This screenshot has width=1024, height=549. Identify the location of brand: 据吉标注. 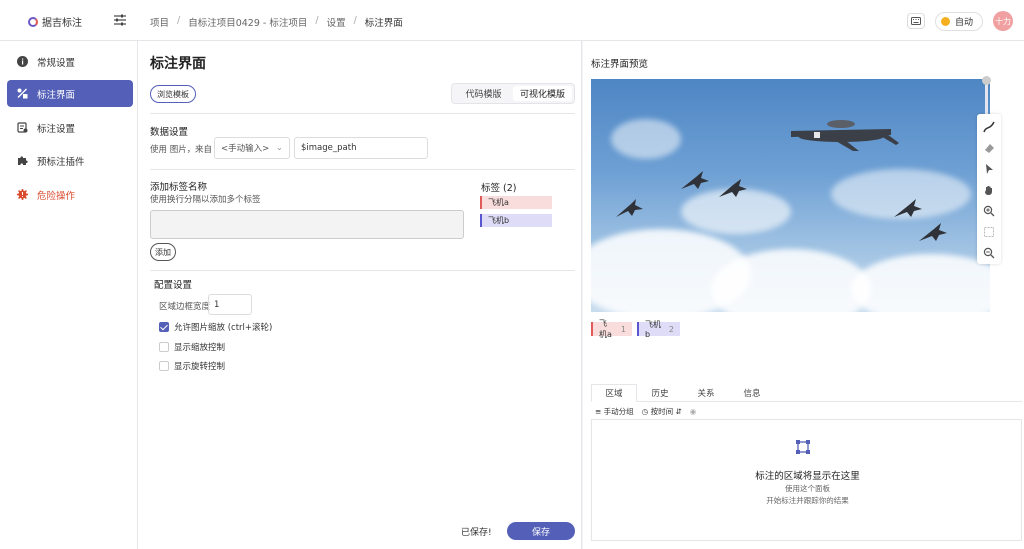
(55, 21).